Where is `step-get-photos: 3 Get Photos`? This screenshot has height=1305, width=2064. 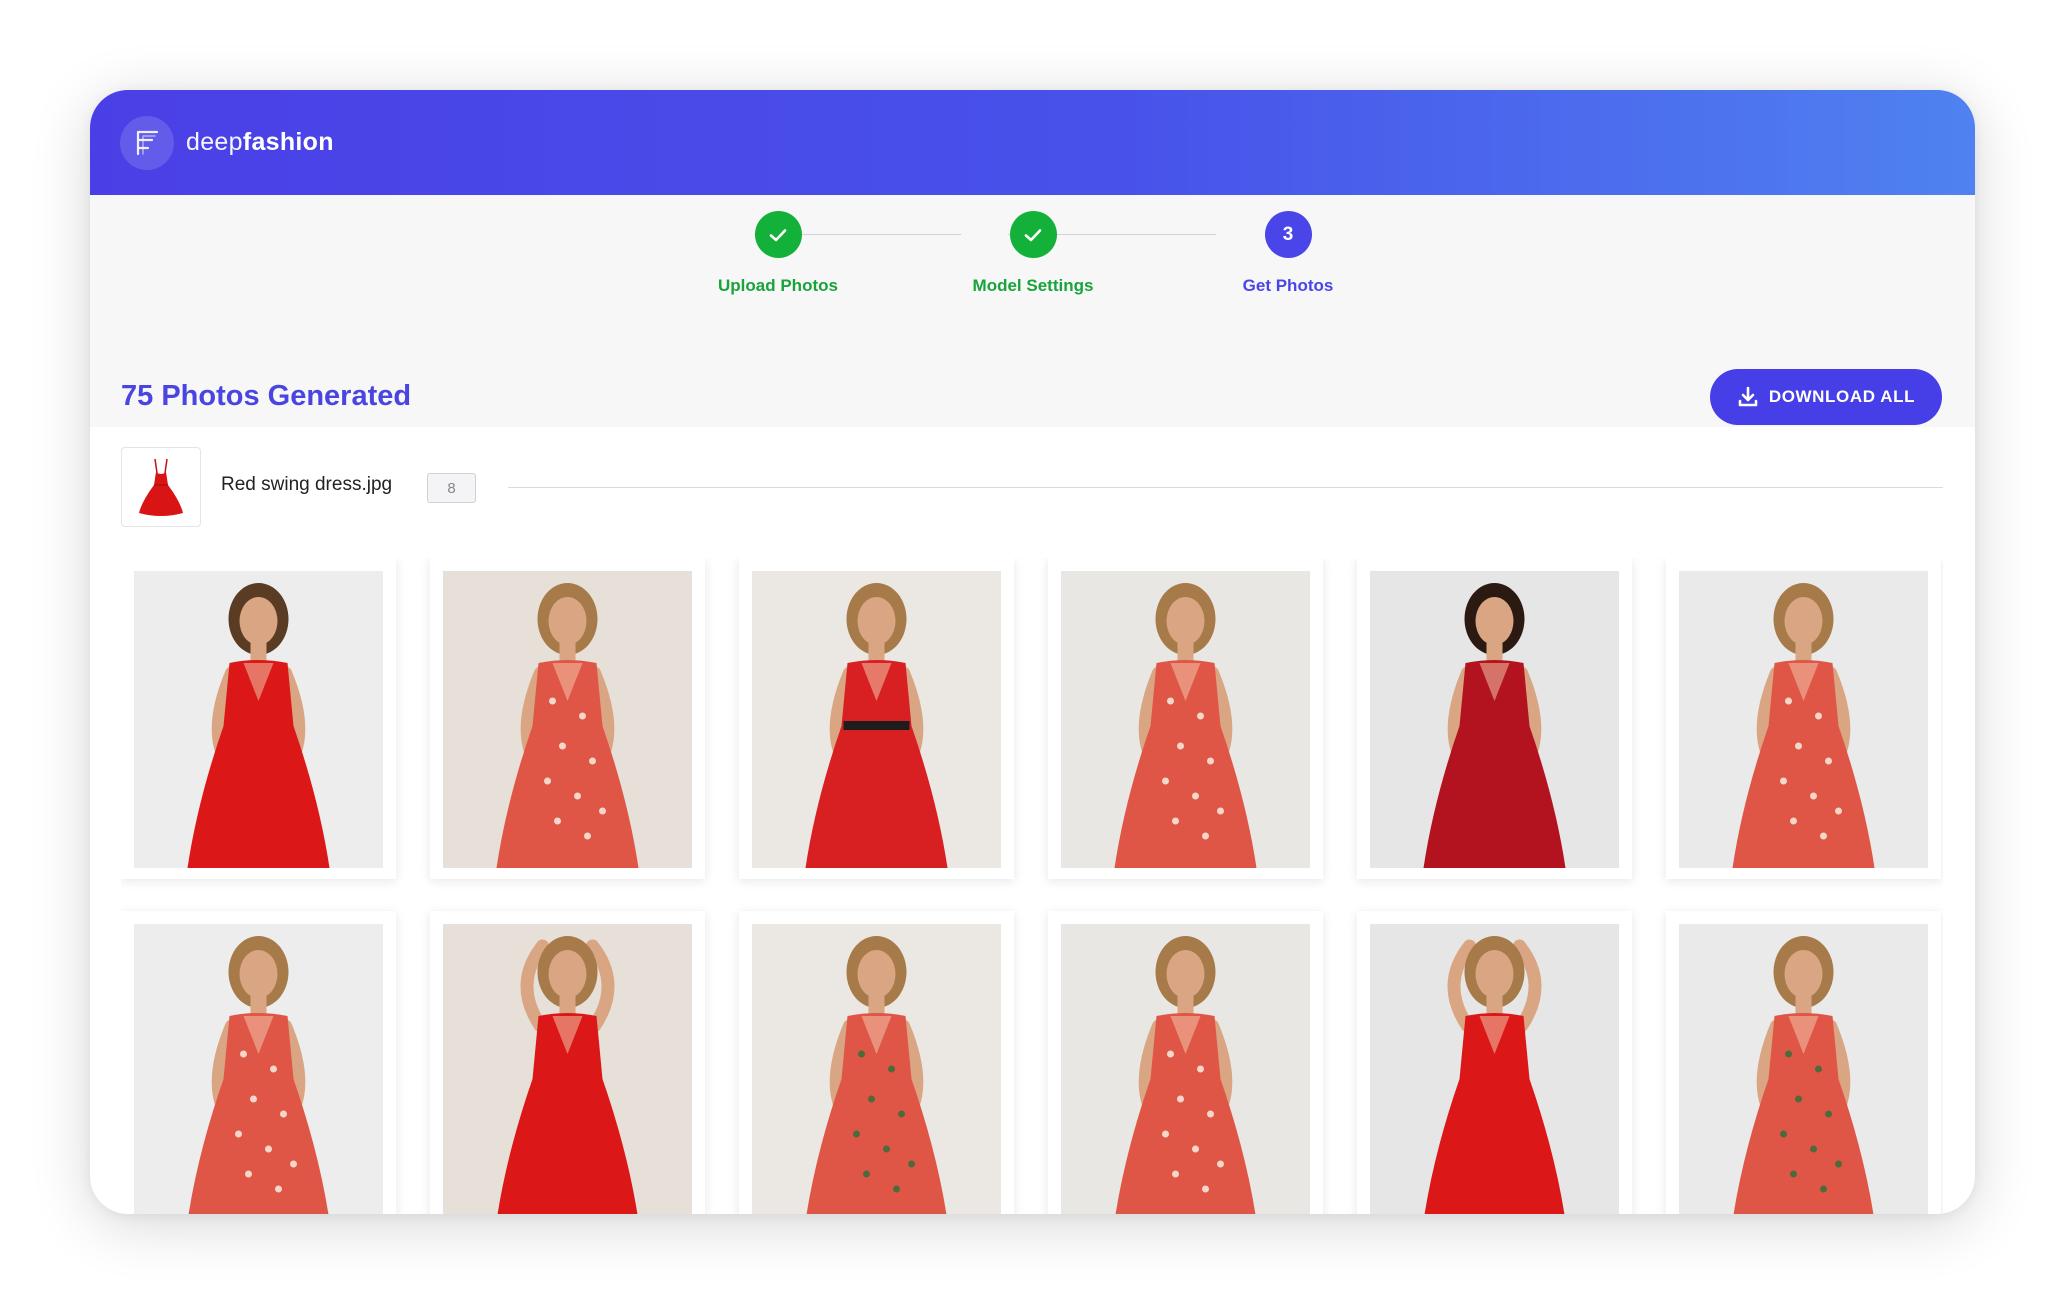
step-get-photos: 3 Get Photos is located at coordinates (1288, 253).